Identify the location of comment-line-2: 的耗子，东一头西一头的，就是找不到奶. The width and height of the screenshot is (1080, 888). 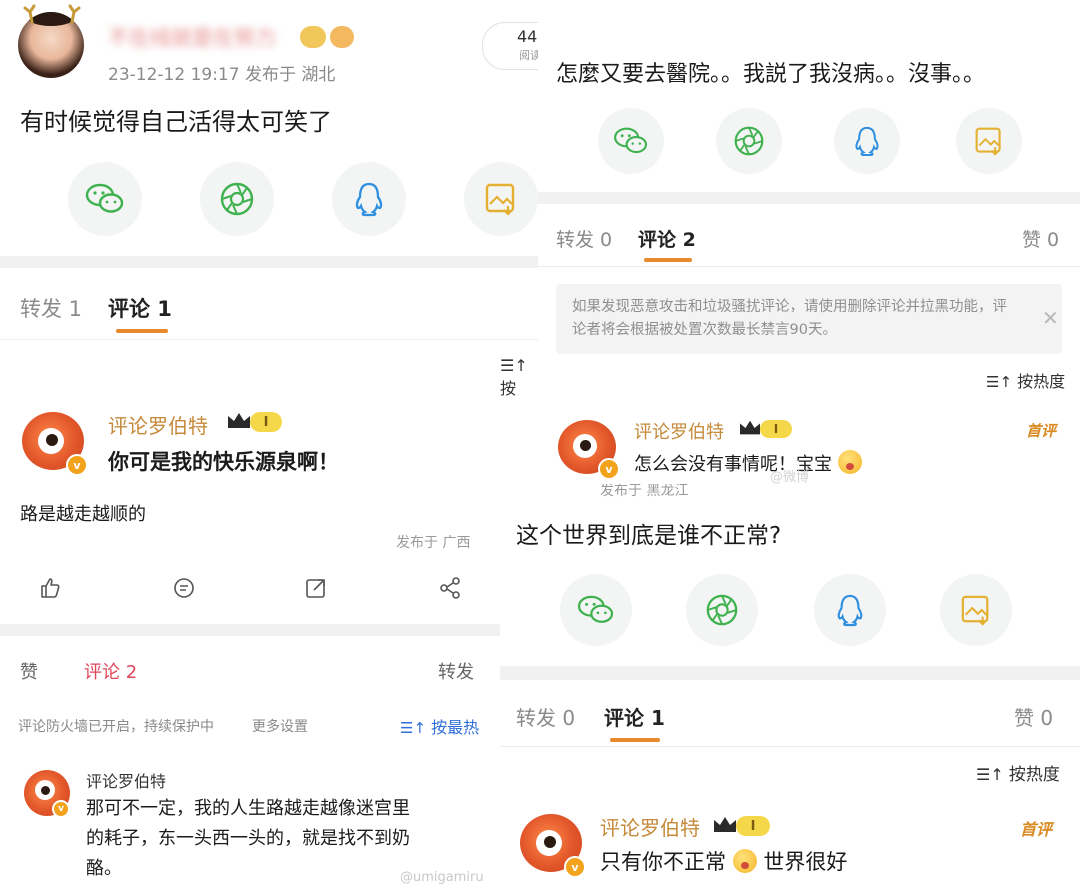
(248, 838).